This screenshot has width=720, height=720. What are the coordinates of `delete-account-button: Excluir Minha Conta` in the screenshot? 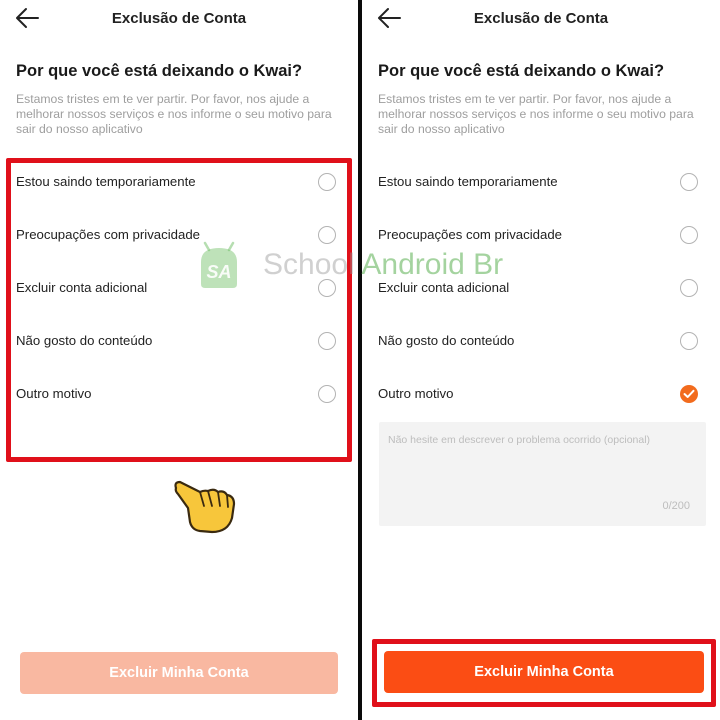 It's located at (179, 673).